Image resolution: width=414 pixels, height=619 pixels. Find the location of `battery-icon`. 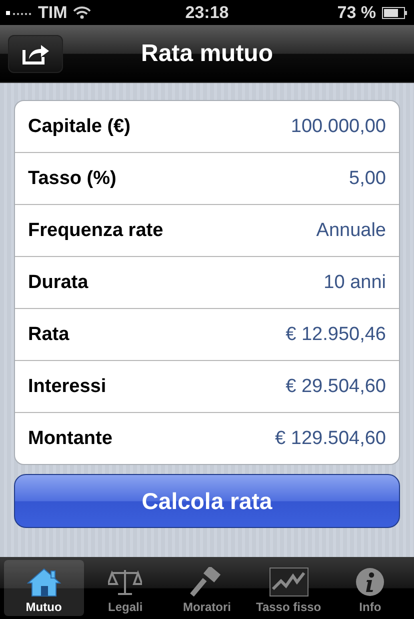

battery-icon is located at coordinates (395, 12).